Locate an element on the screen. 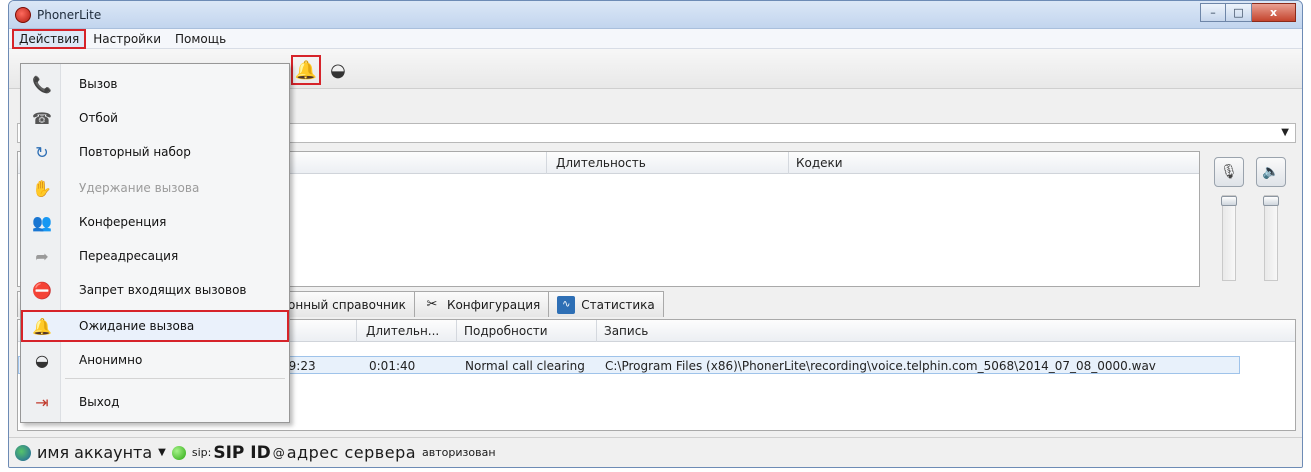 The image size is (1311, 472). maximize-button: □ is located at coordinates (1239, 12).